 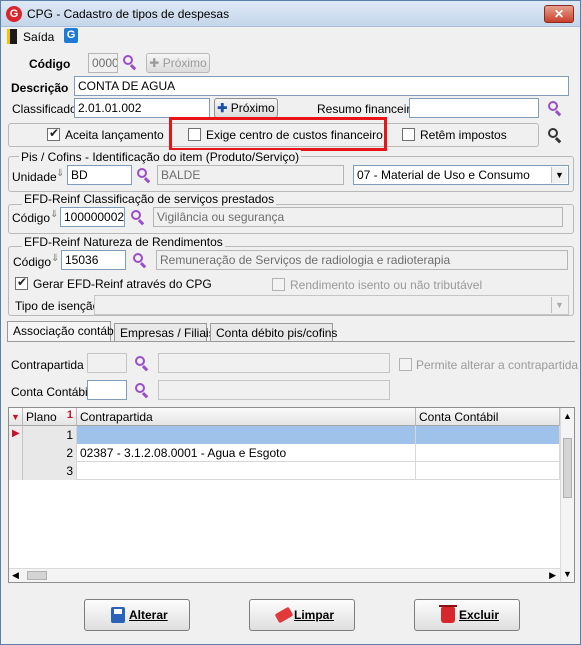 What do you see at coordinates (122, 284) in the screenshot?
I see `gerar-efd-label: Gerar EFD-Reinf através do CPG` at bounding box center [122, 284].